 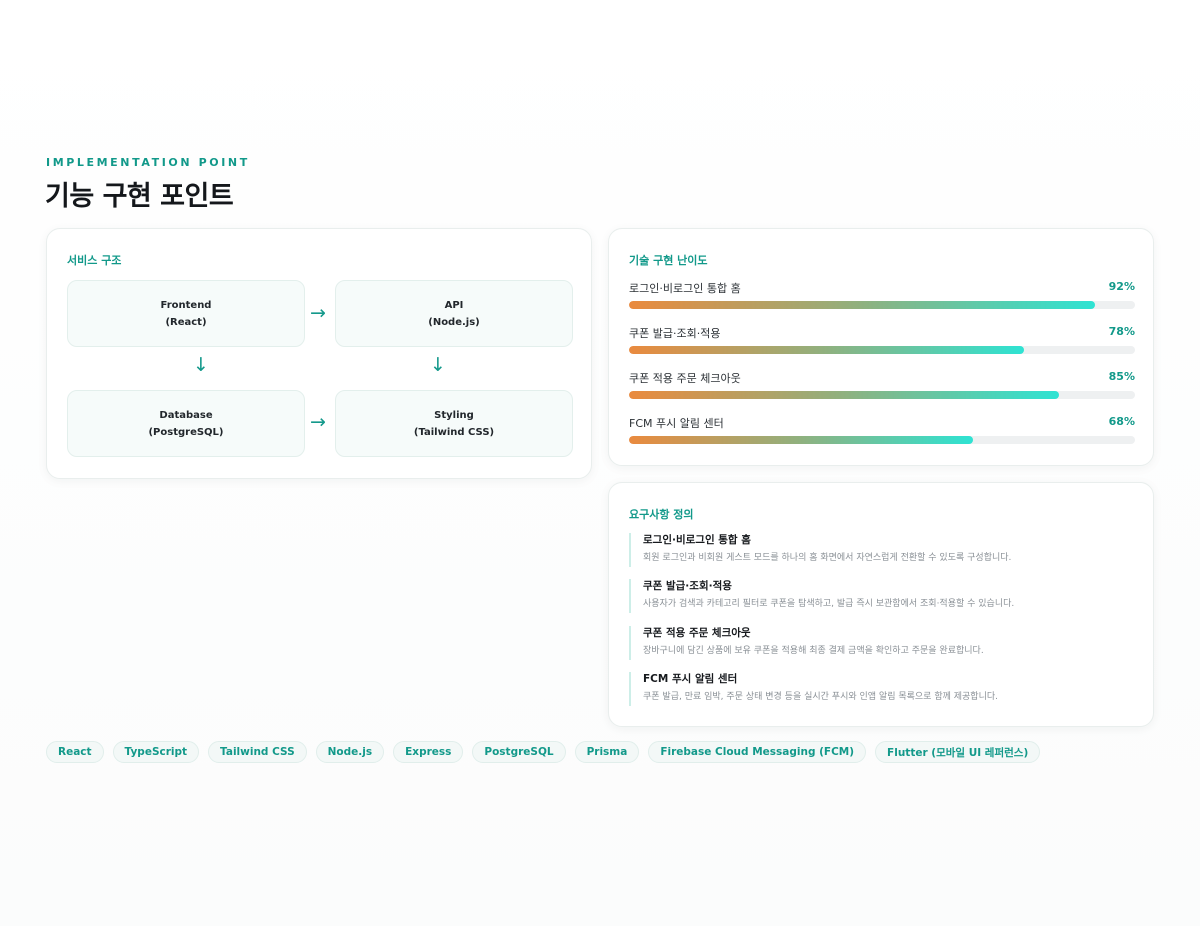 What do you see at coordinates (1121, 331) in the screenshot?
I see `difficulty-value: 78%` at bounding box center [1121, 331].